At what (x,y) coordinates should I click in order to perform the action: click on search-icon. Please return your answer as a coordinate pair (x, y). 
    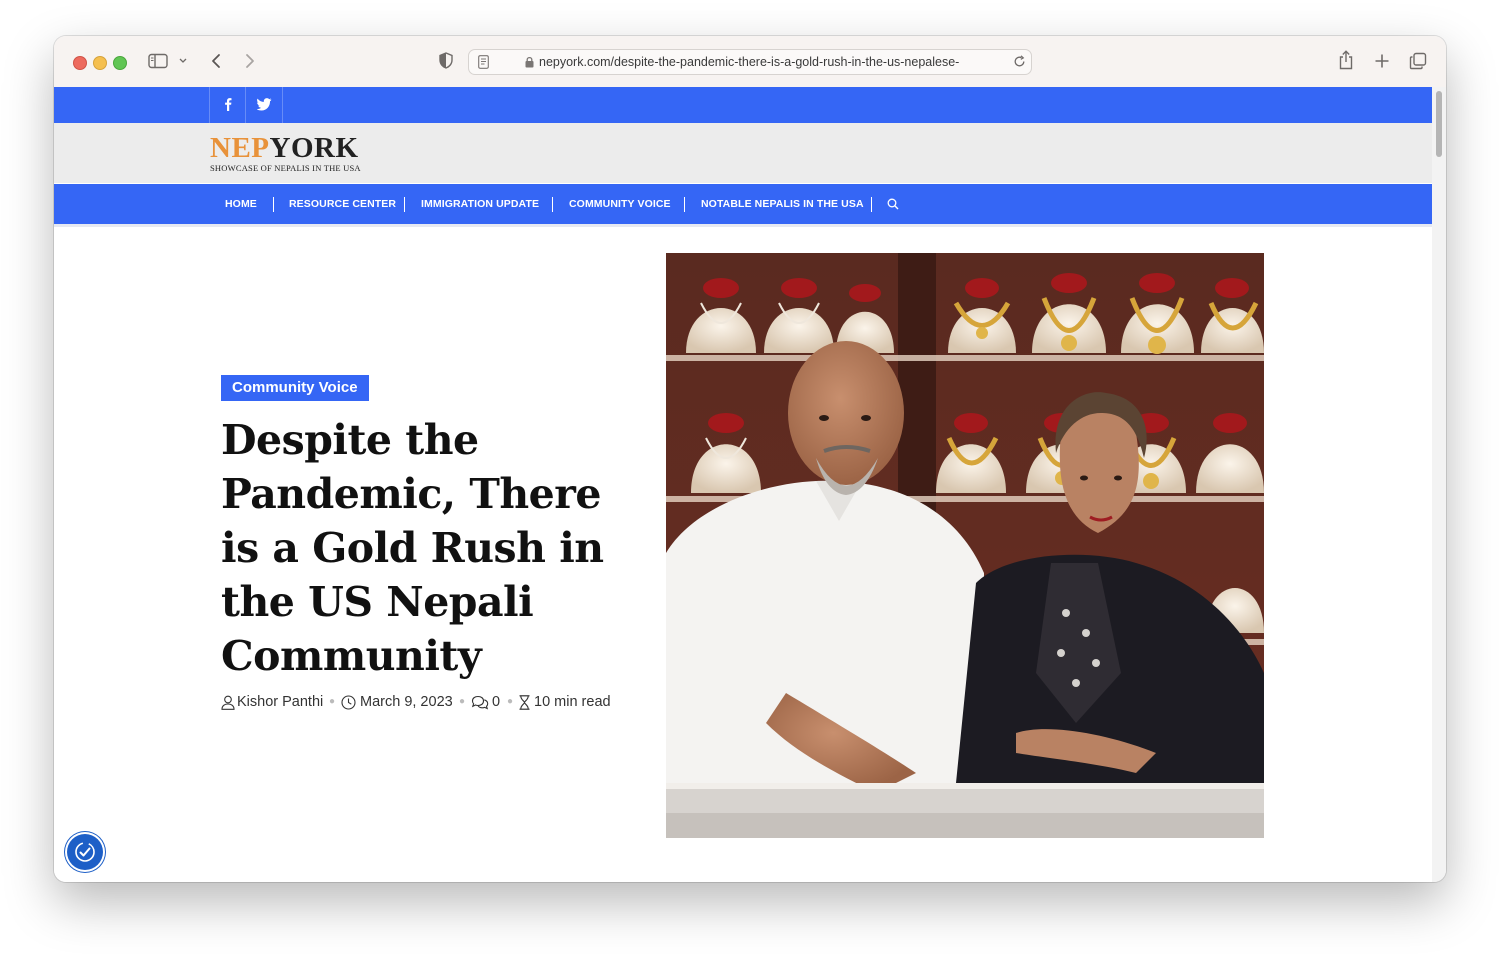
    Looking at the image, I should click on (893, 204).